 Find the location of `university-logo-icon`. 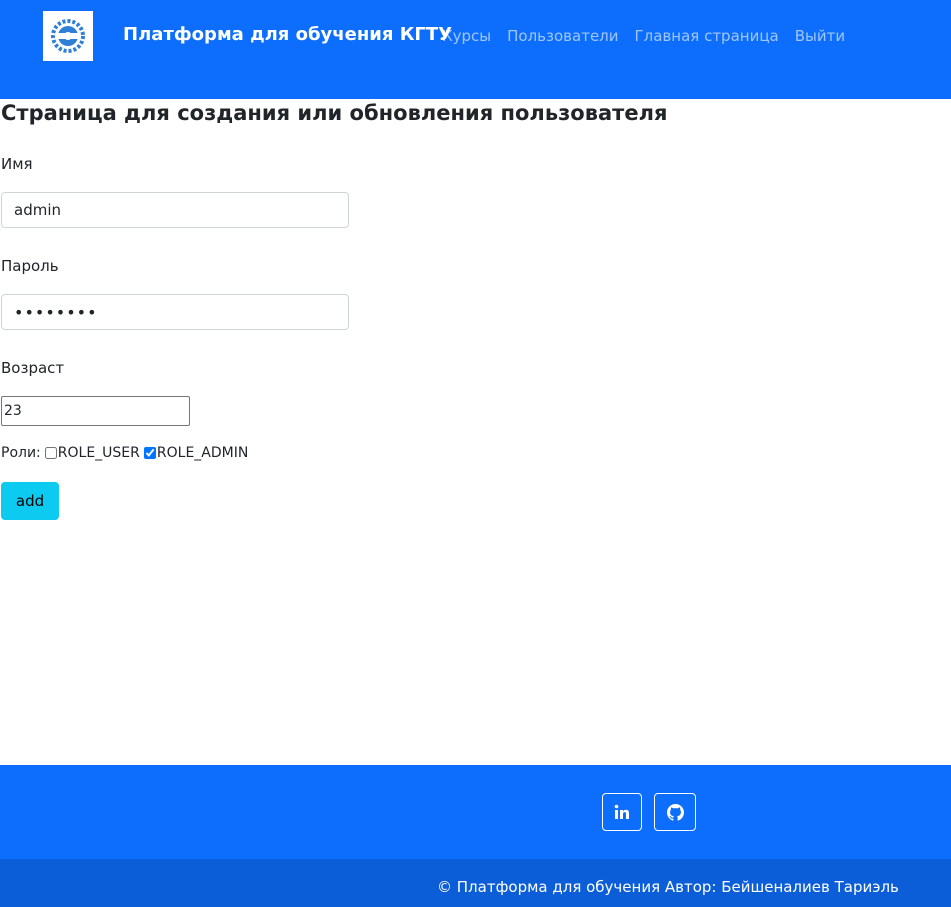

university-logo-icon is located at coordinates (68, 36).